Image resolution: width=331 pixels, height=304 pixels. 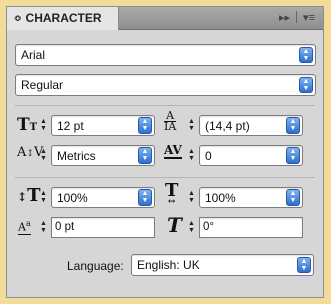 What do you see at coordinates (251, 125) in the screenshot?
I see `leading-field: (14,4 pt) ▲ ▼` at bounding box center [251, 125].